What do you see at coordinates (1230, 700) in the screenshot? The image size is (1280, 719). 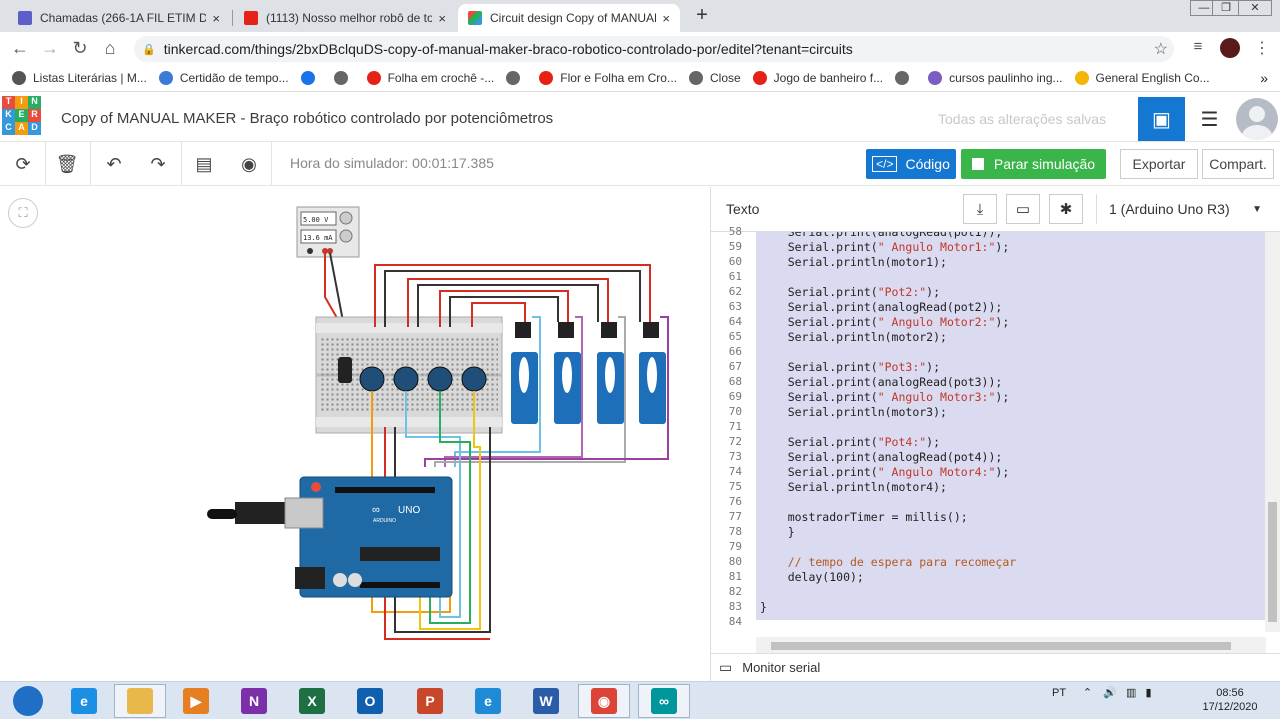 I see `system-clock: 08:56 17/12/2020` at bounding box center [1230, 700].